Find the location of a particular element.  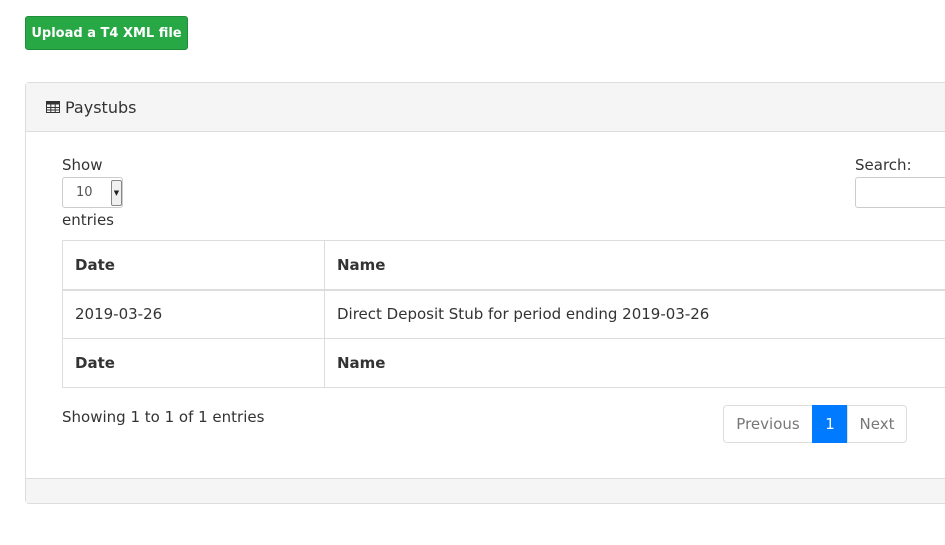

table-info: Showing 1 to 1 of 1 entries is located at coordinates (163, 417).